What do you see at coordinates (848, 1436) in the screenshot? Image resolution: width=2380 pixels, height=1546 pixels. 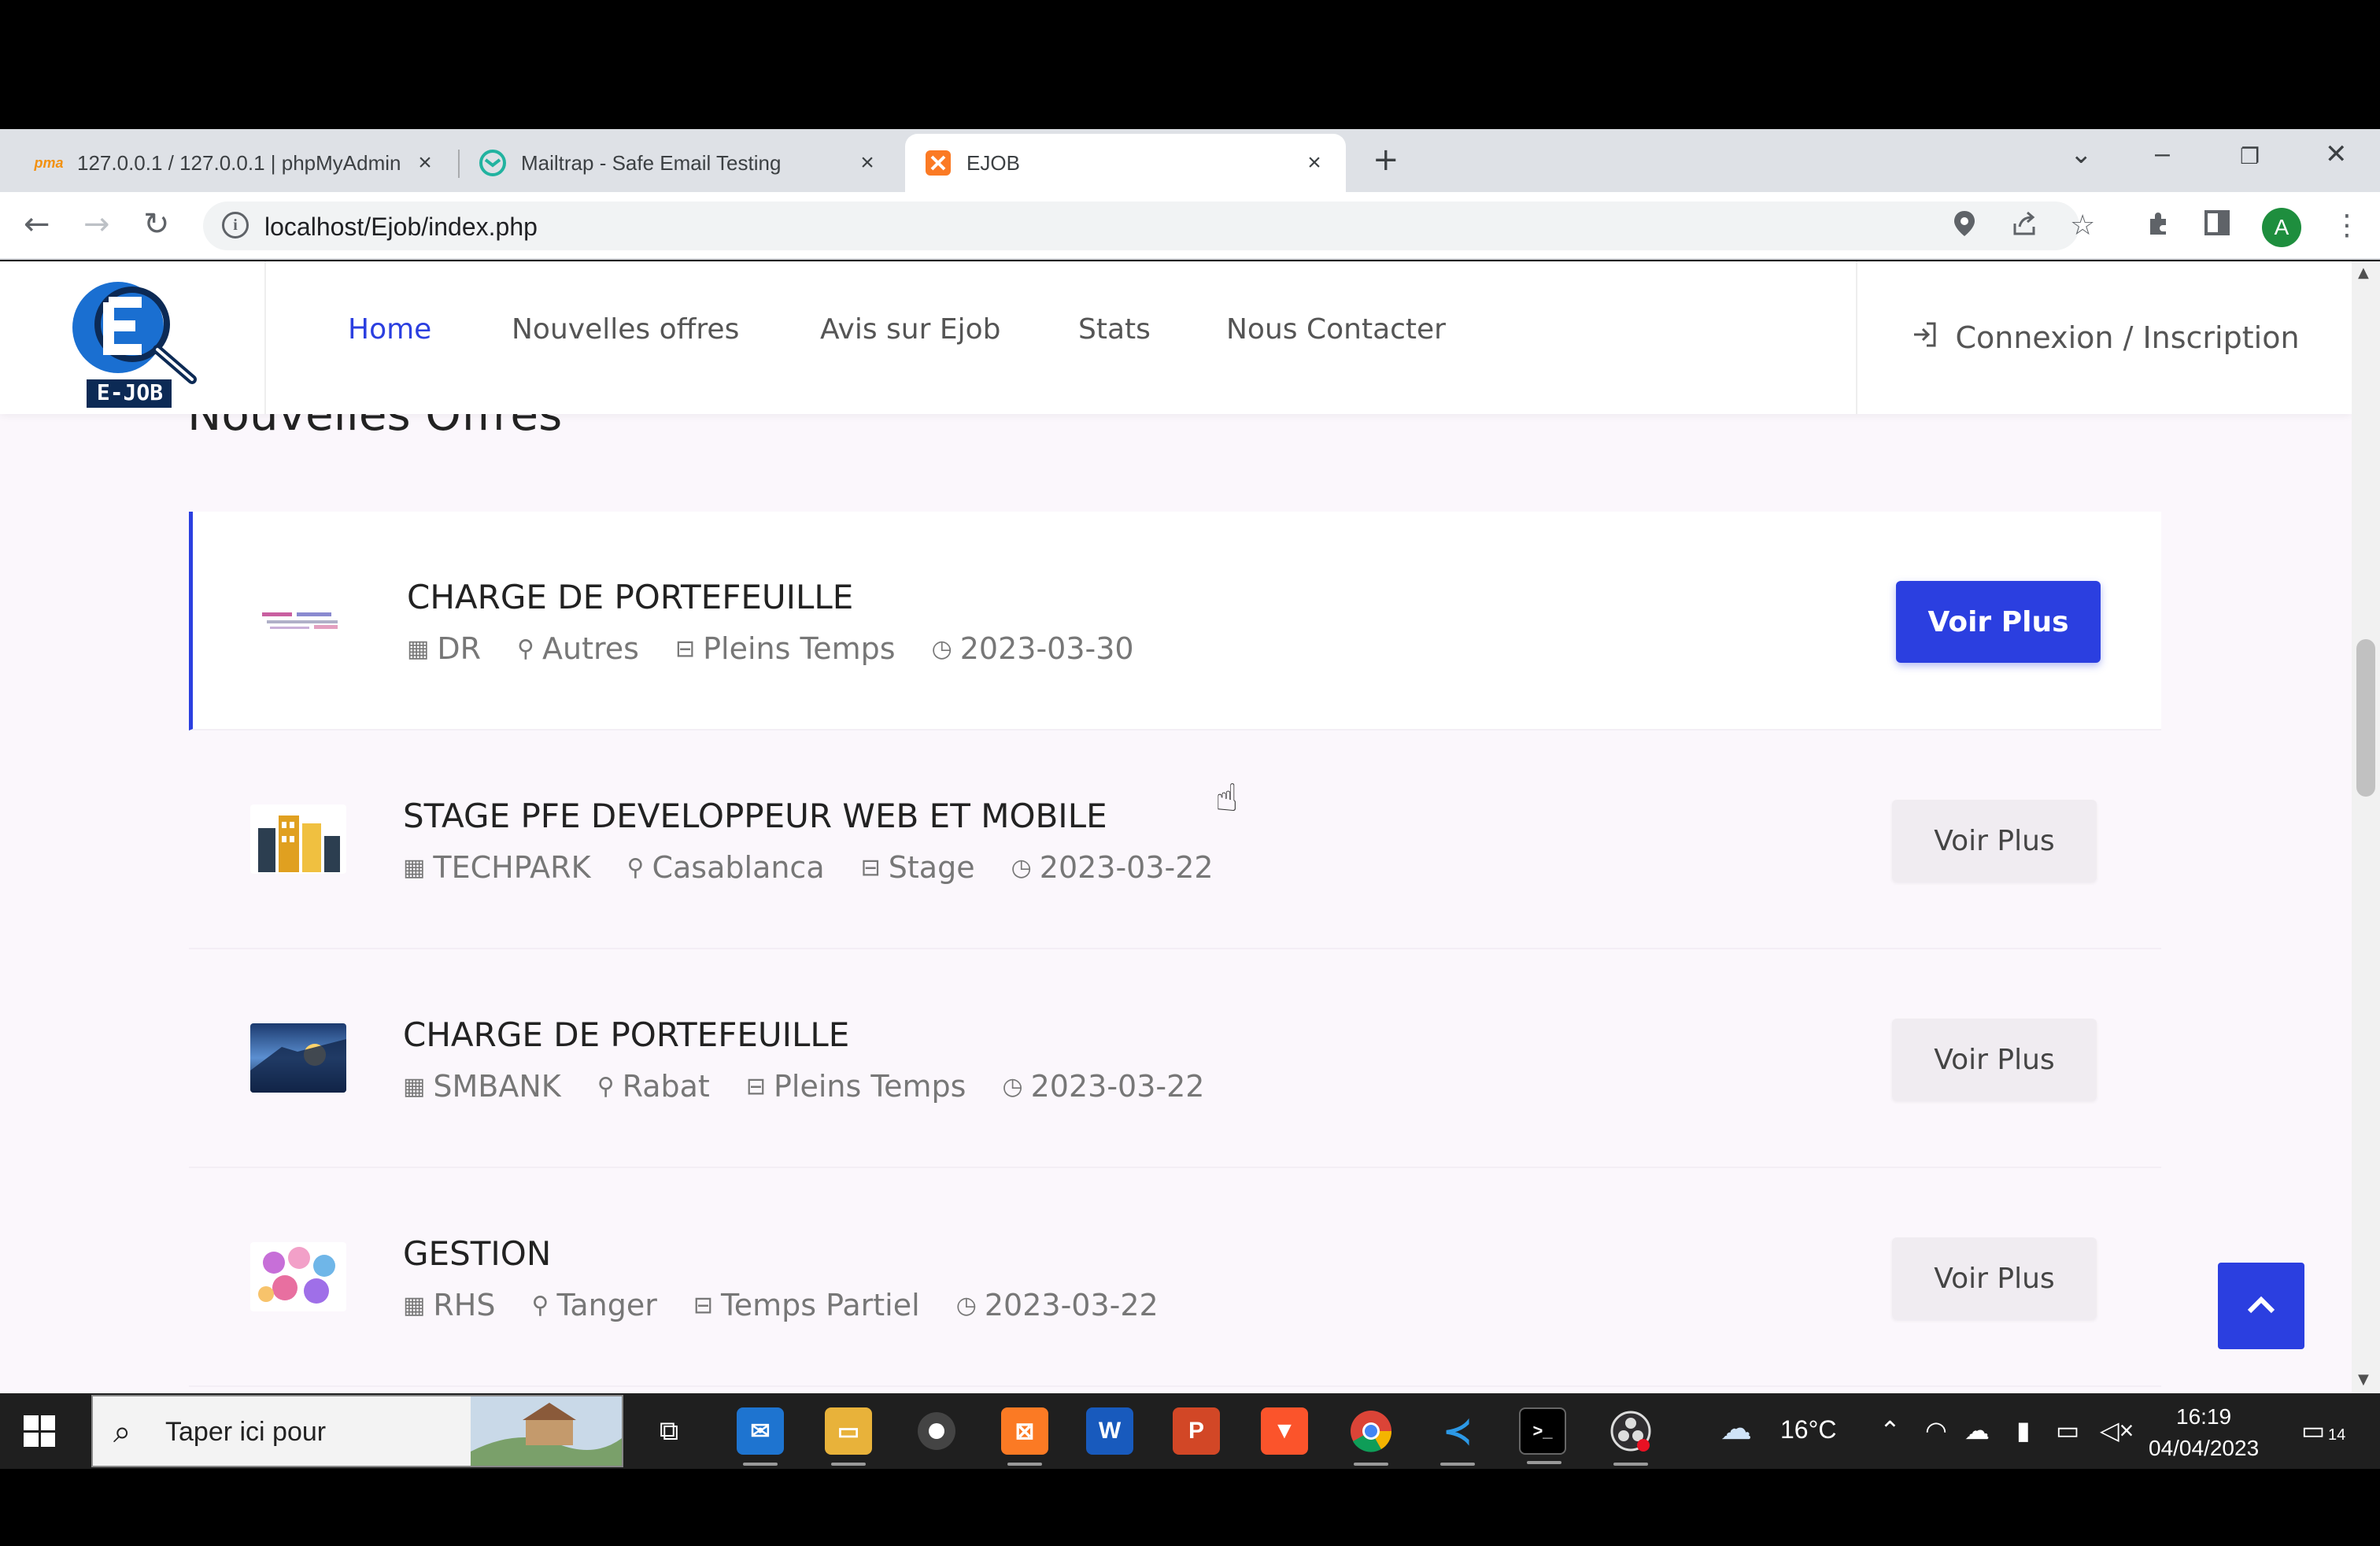 I see `file-explorer-icon: ▭` at bounding box center [848, 1436].